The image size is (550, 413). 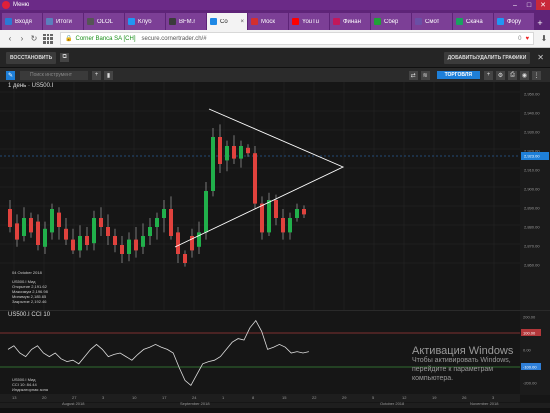 What do you see at coordinates (413, 75) in the screenshot?
I see `compare-icon: ⇄` at bounding box center [413, 75].